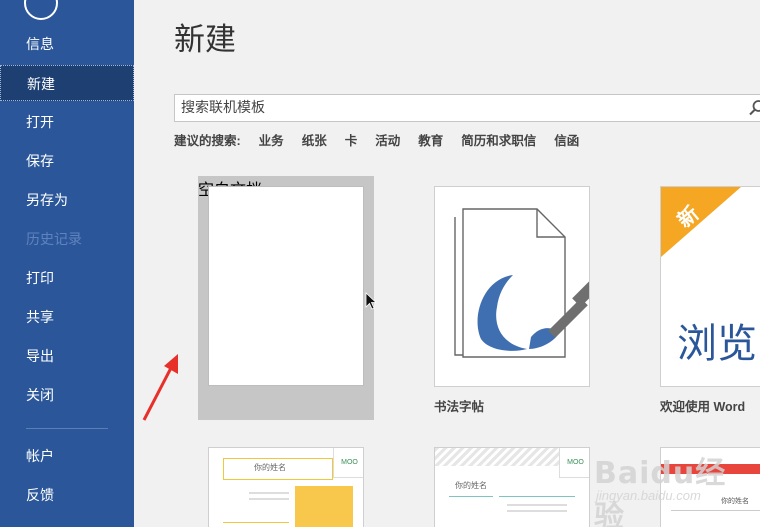  I want to click on suggested-link-resume: 简历和求职信, so click(498, 139).